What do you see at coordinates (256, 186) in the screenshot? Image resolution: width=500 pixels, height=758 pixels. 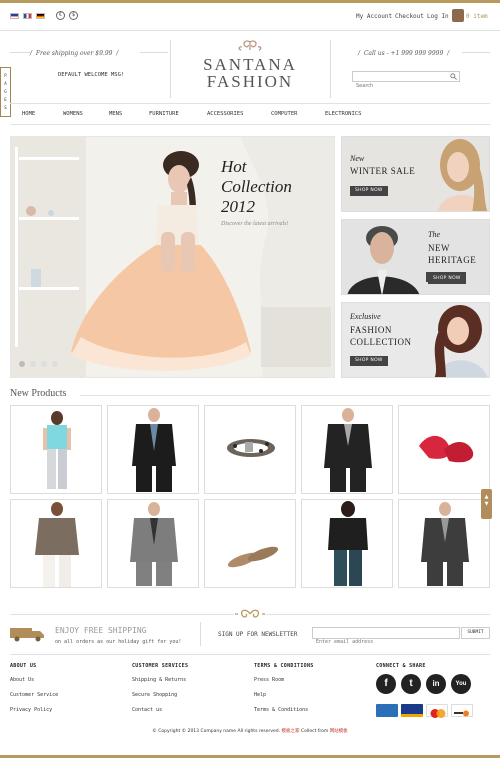 I see `hero-title: Hot Collection 2012` at bounding box center [256, 186].